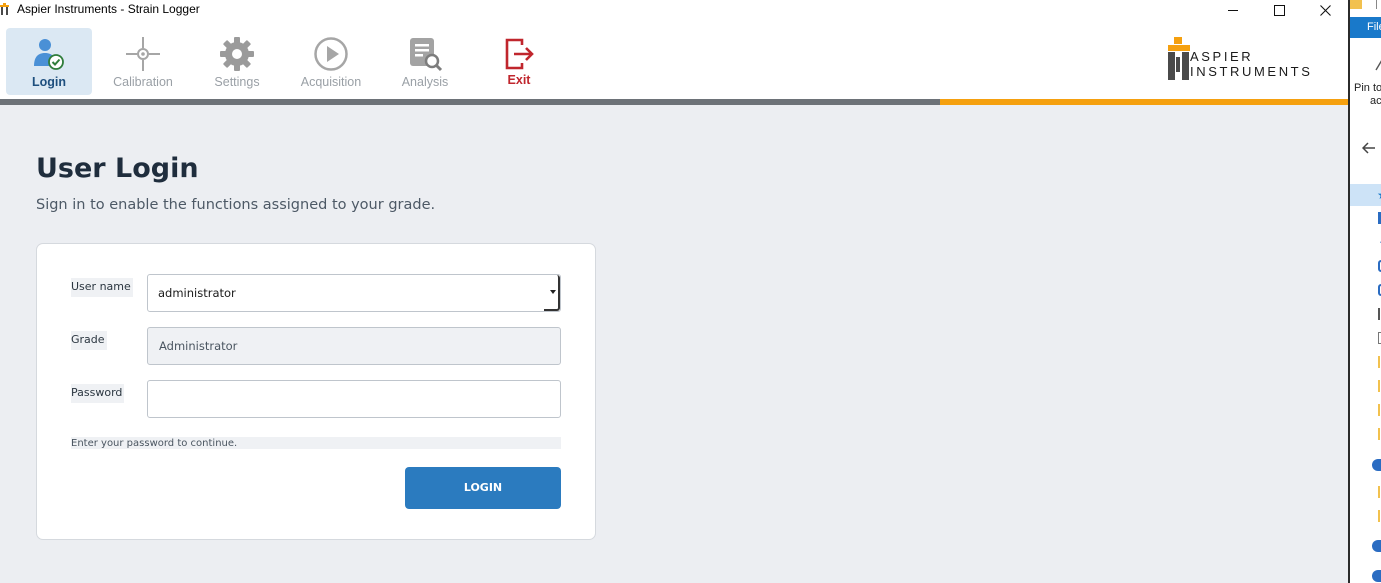 The height and width of the screenshot is (583, 1381). What do you see at coordinates (483, 488) in the screenshot?
I see `login-button: LOGIN` at bounding box center [483, 488].